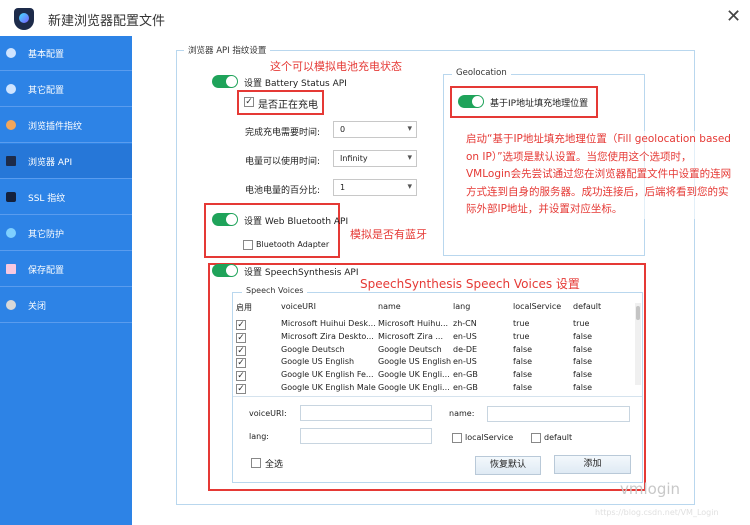  What do you see at coordinates (283, 162) in the screenshot?
I see `battery-row-label: 电量可以使用时间:` at bounding box center [283, 162].